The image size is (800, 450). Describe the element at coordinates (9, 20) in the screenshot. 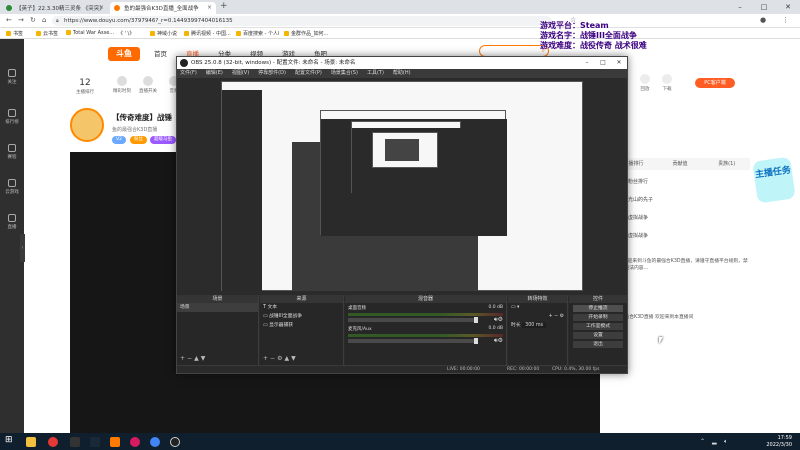

I see `back-icon: ←` at that location.